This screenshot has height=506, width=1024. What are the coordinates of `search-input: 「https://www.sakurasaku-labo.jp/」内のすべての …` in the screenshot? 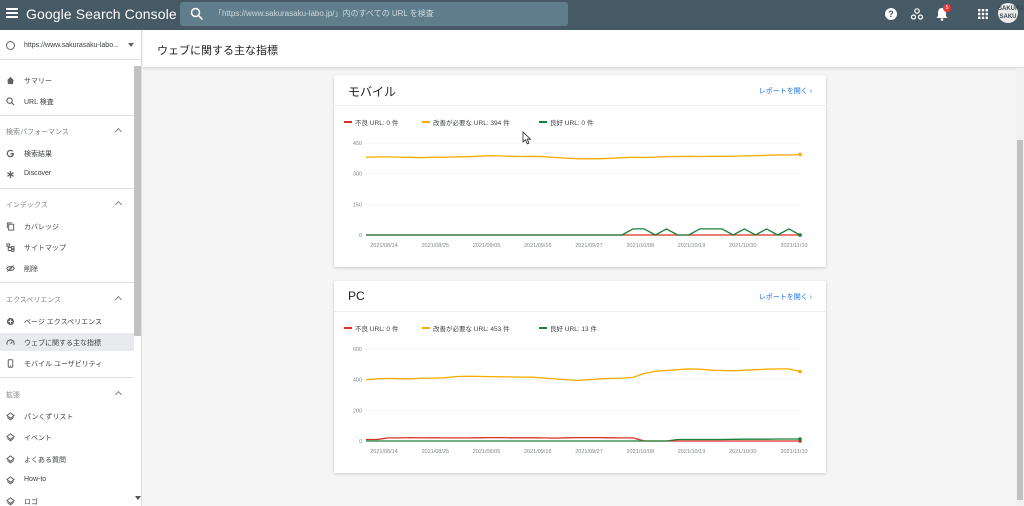 It's located at (324, 13).